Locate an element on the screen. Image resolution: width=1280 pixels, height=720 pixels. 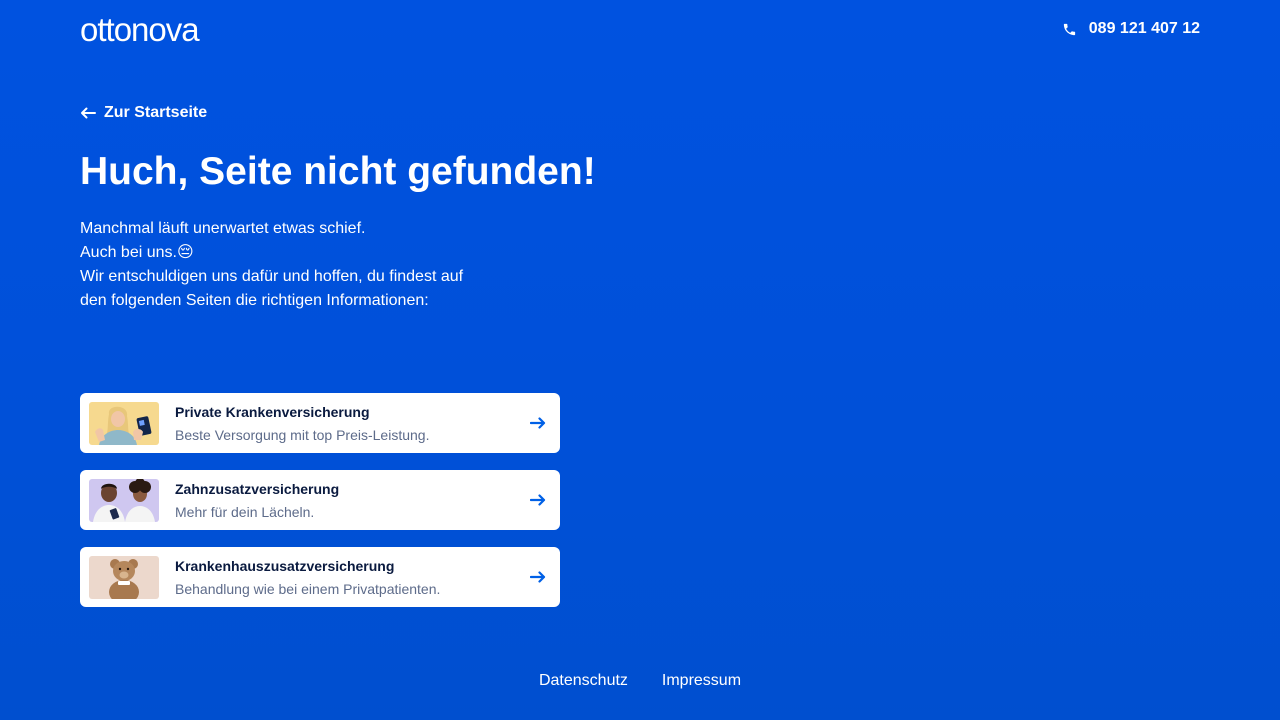
intro-line: Manchmal läuft unerwartet etwas schief. is located at coordinates (223, 228).